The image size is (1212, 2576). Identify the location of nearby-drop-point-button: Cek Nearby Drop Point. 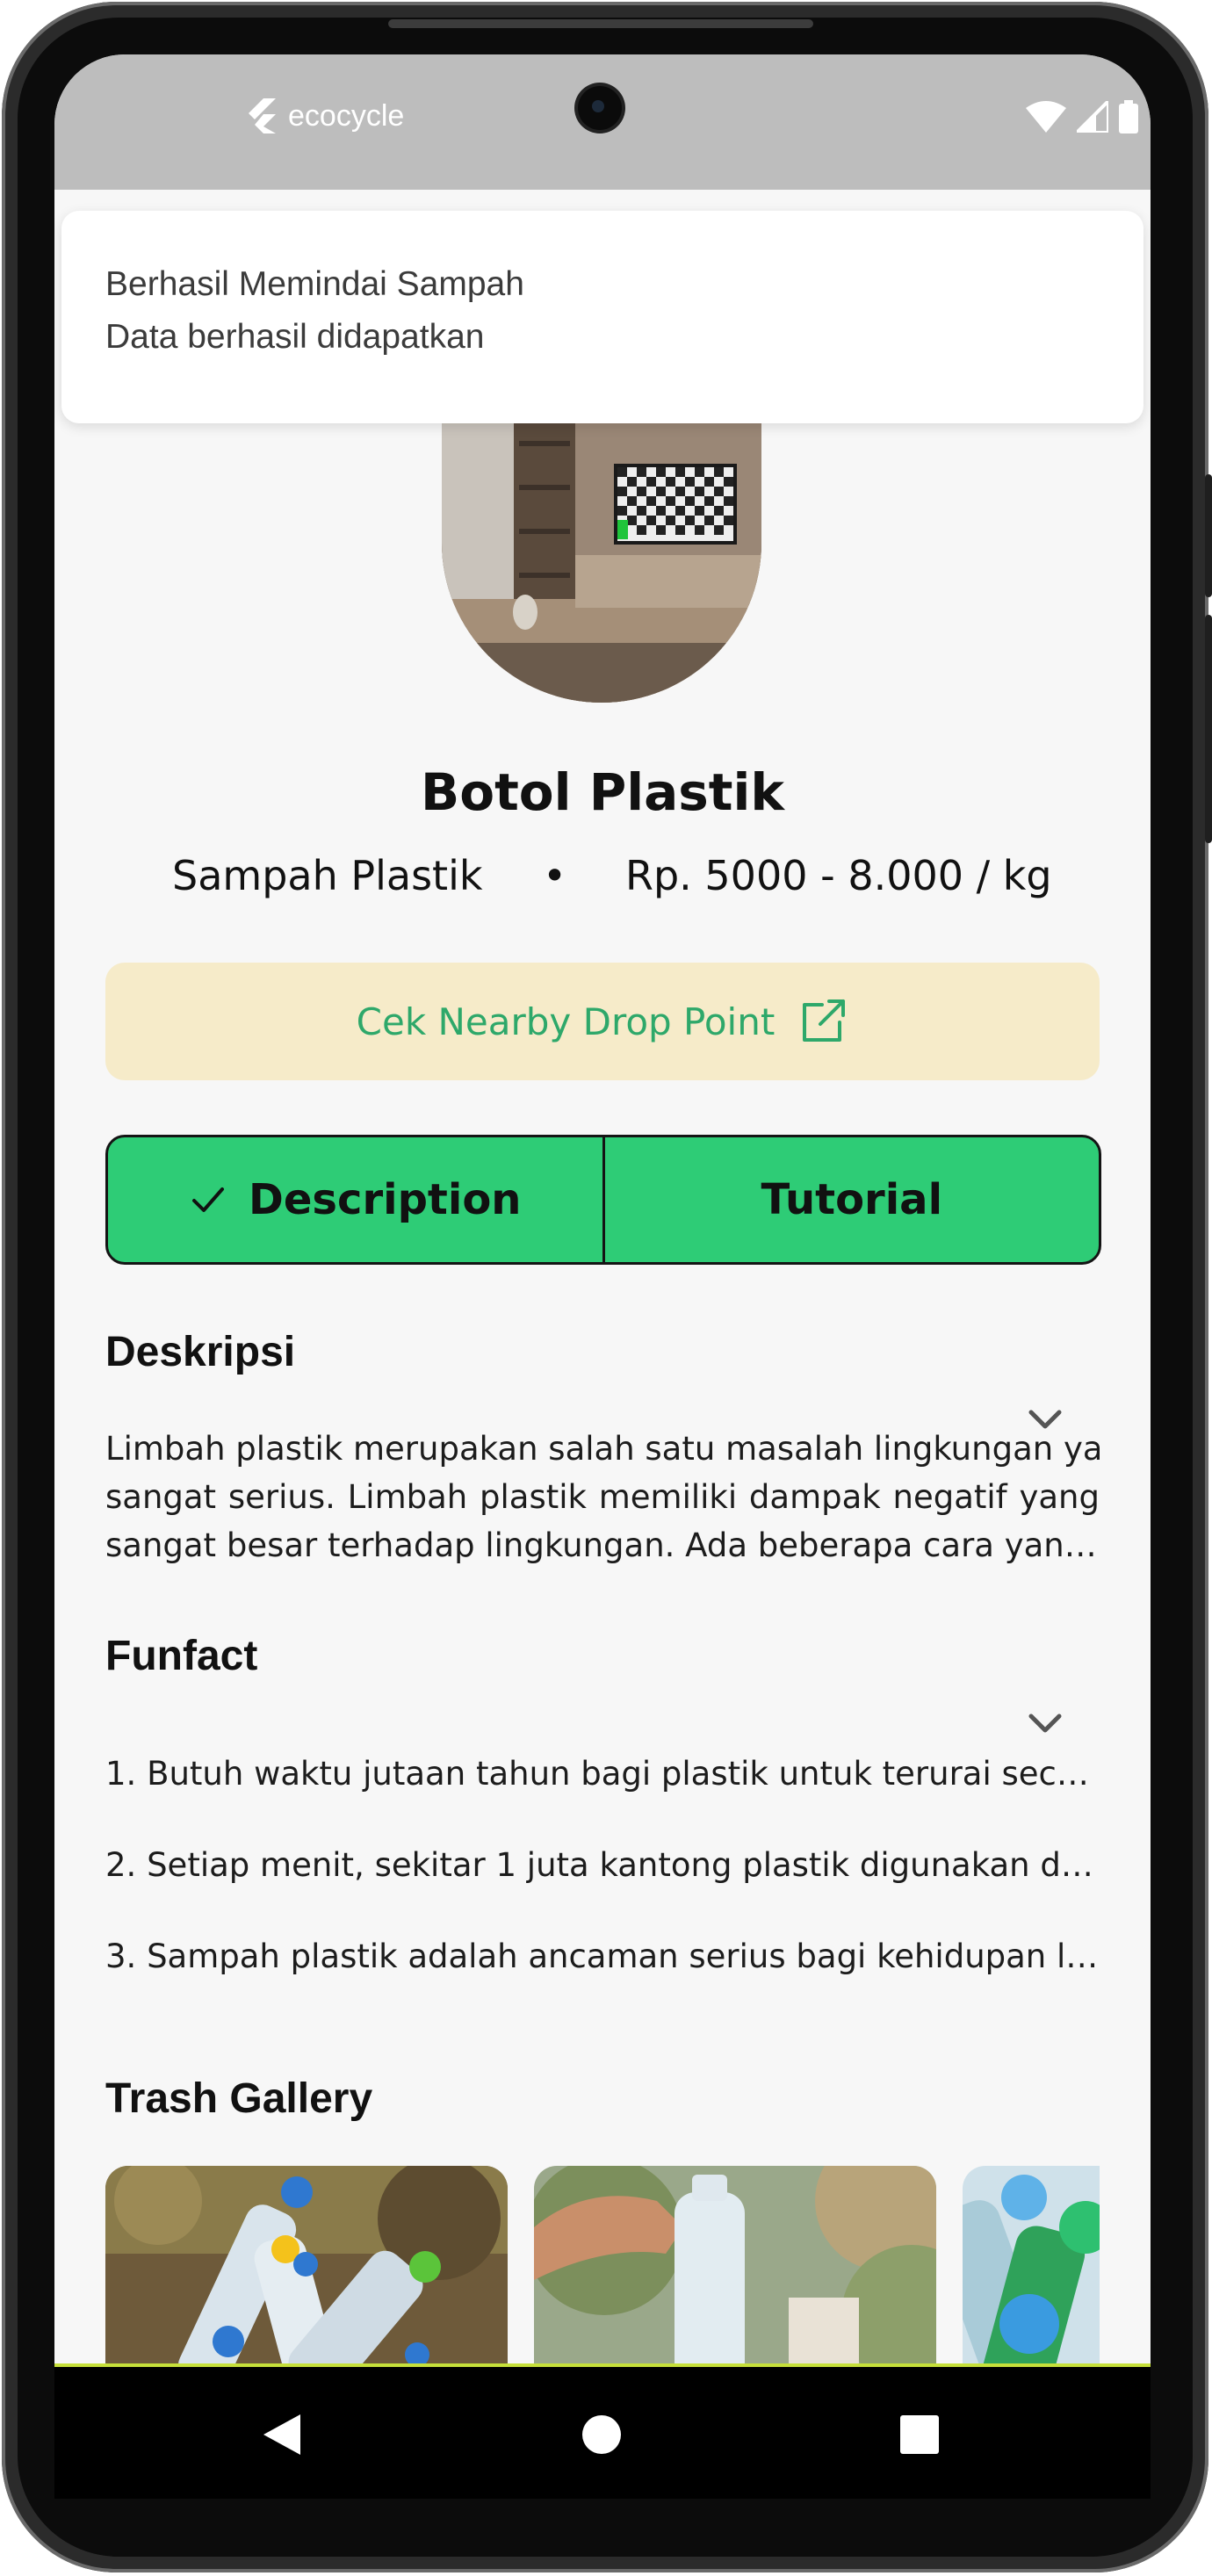
(602, 1021).